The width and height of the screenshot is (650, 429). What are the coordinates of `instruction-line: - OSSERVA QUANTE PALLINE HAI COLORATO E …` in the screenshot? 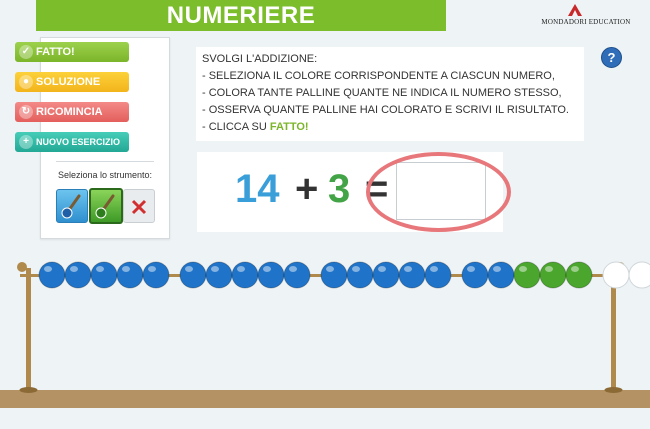 It's located at (385, 110).